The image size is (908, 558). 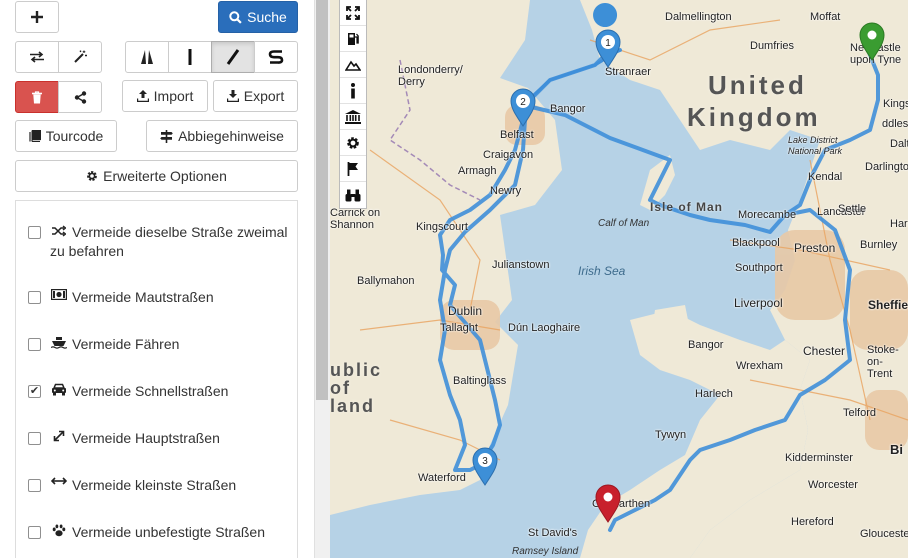 I want to click on straight-line-icon, so click(x=190, y=57).